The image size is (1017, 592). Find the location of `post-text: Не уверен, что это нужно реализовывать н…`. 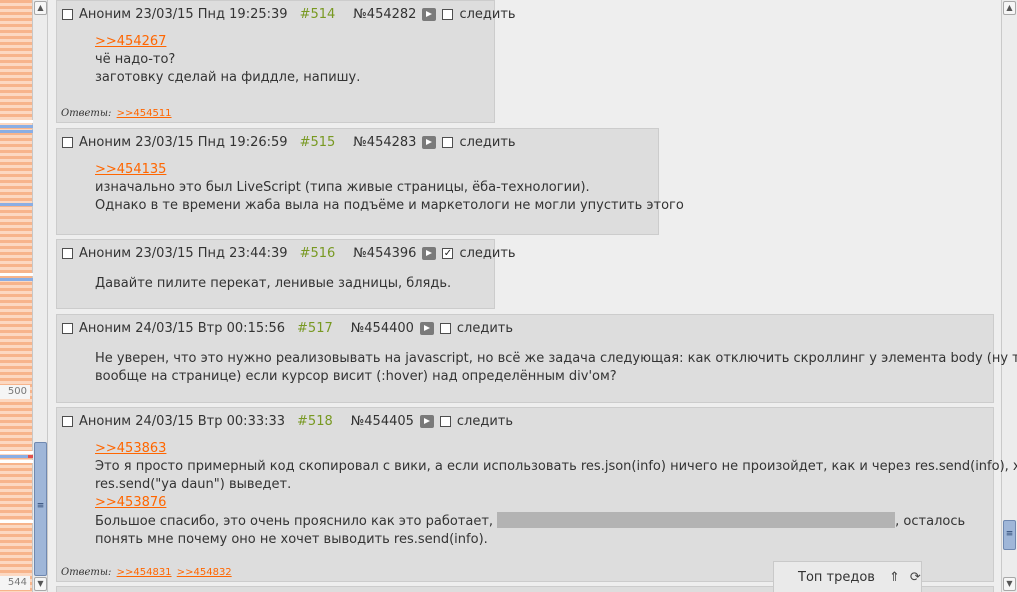

post-text: Не уверен, что это нужно реализовывать н… is located at coordinates (556, 358).